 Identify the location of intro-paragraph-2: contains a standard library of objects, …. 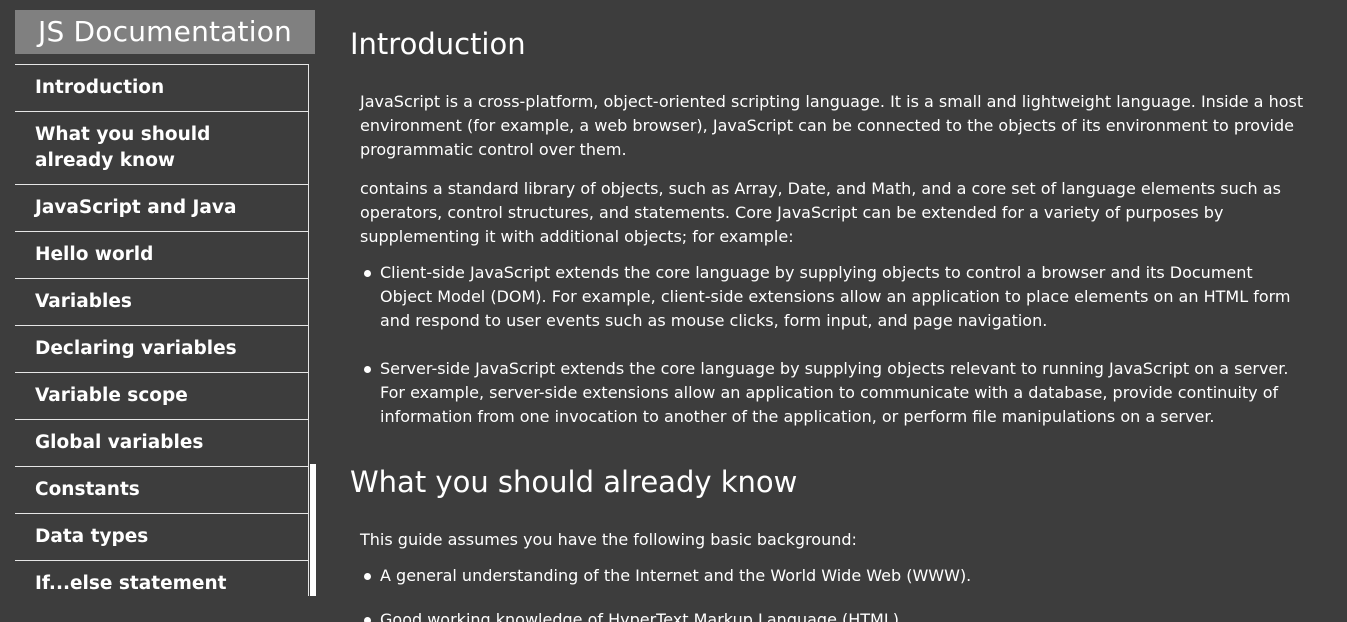
(820, 212).